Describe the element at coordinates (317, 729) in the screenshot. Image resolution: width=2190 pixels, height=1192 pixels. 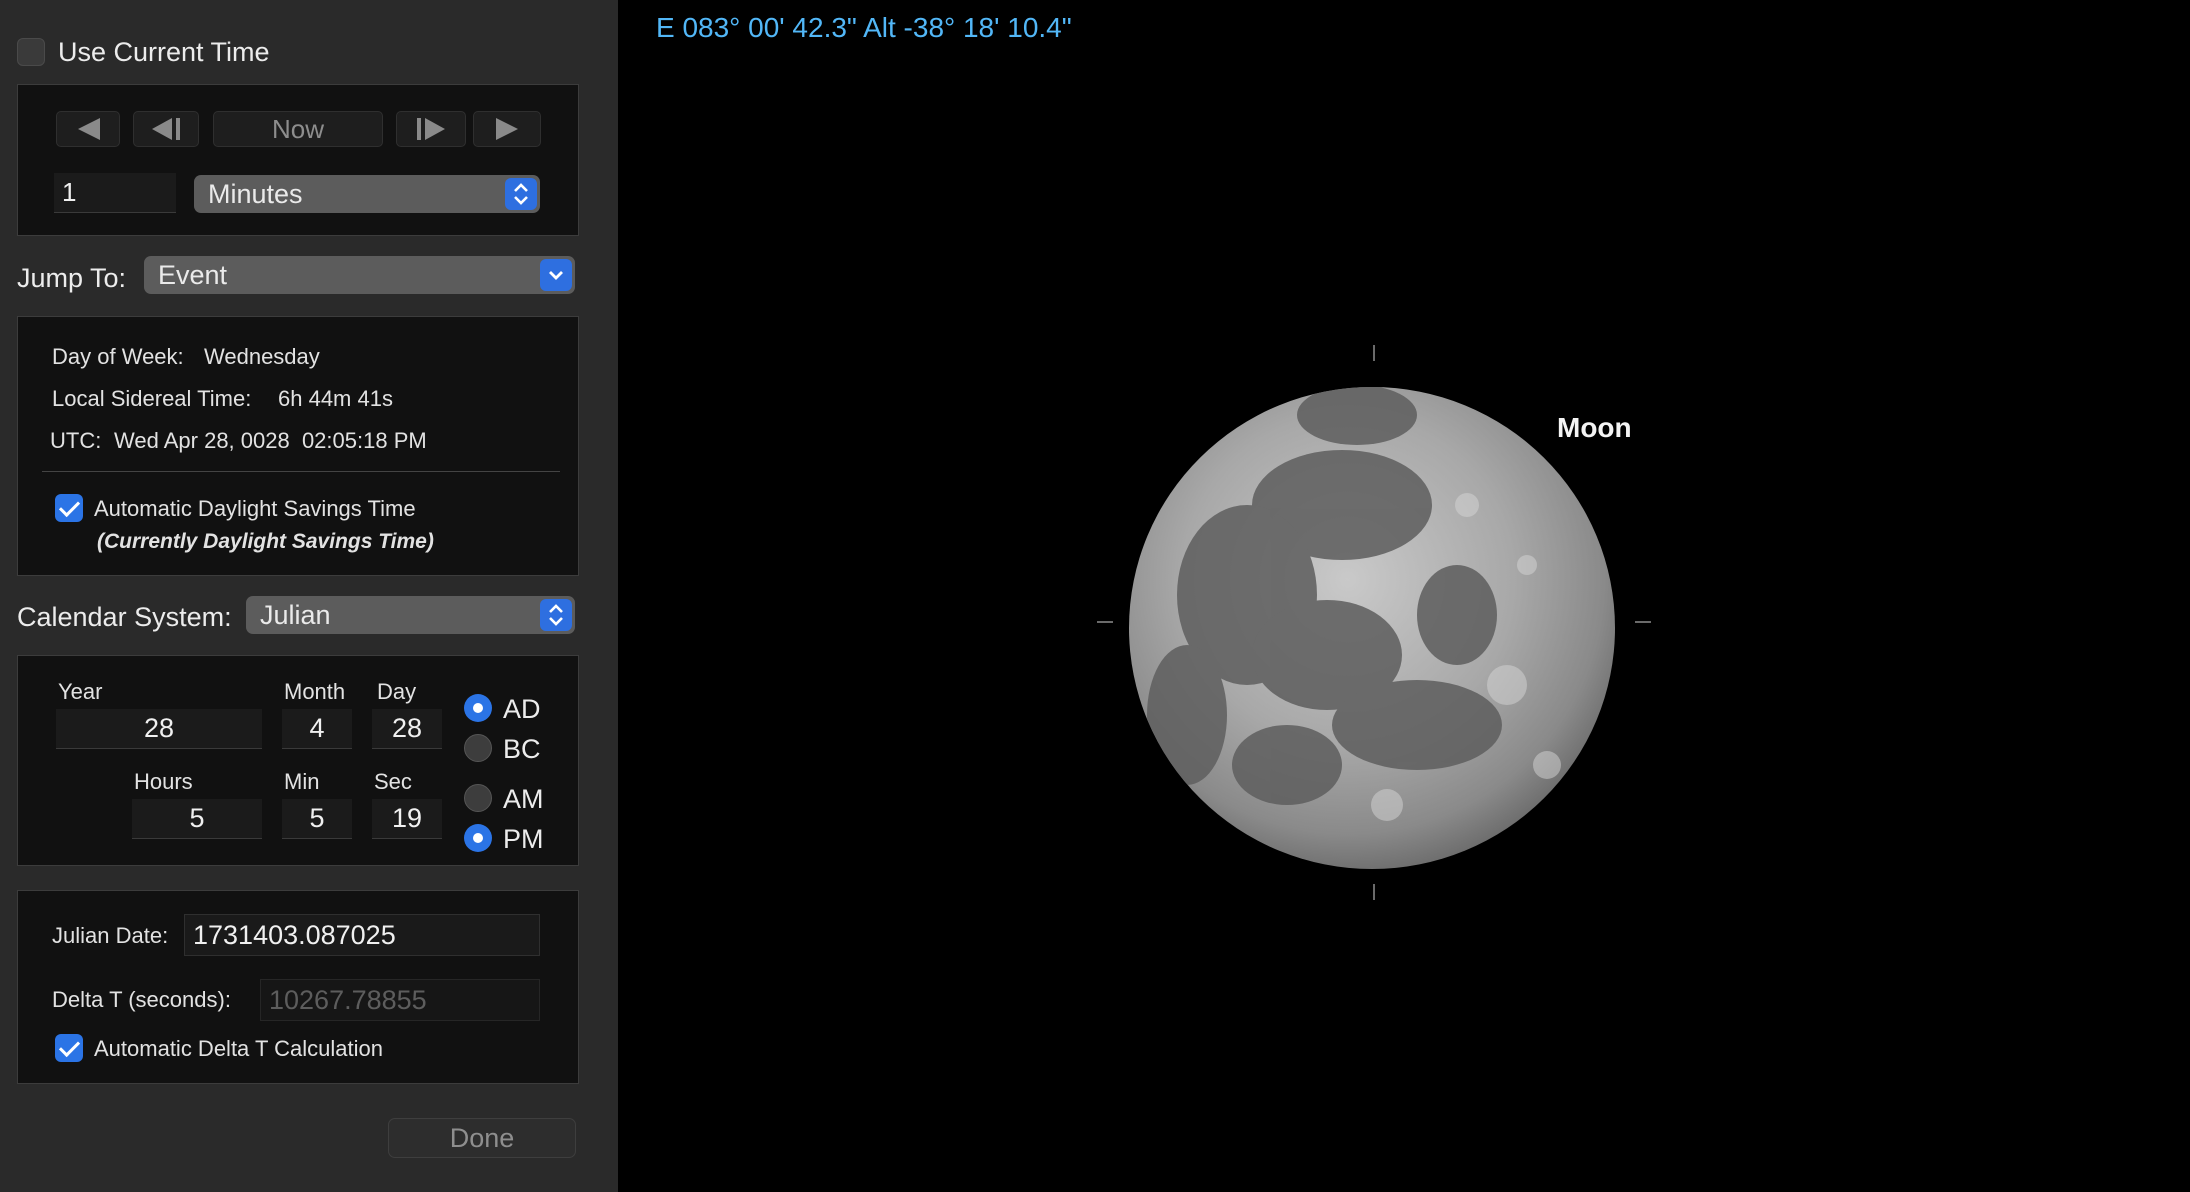
I see `month-field: 4` at that location.